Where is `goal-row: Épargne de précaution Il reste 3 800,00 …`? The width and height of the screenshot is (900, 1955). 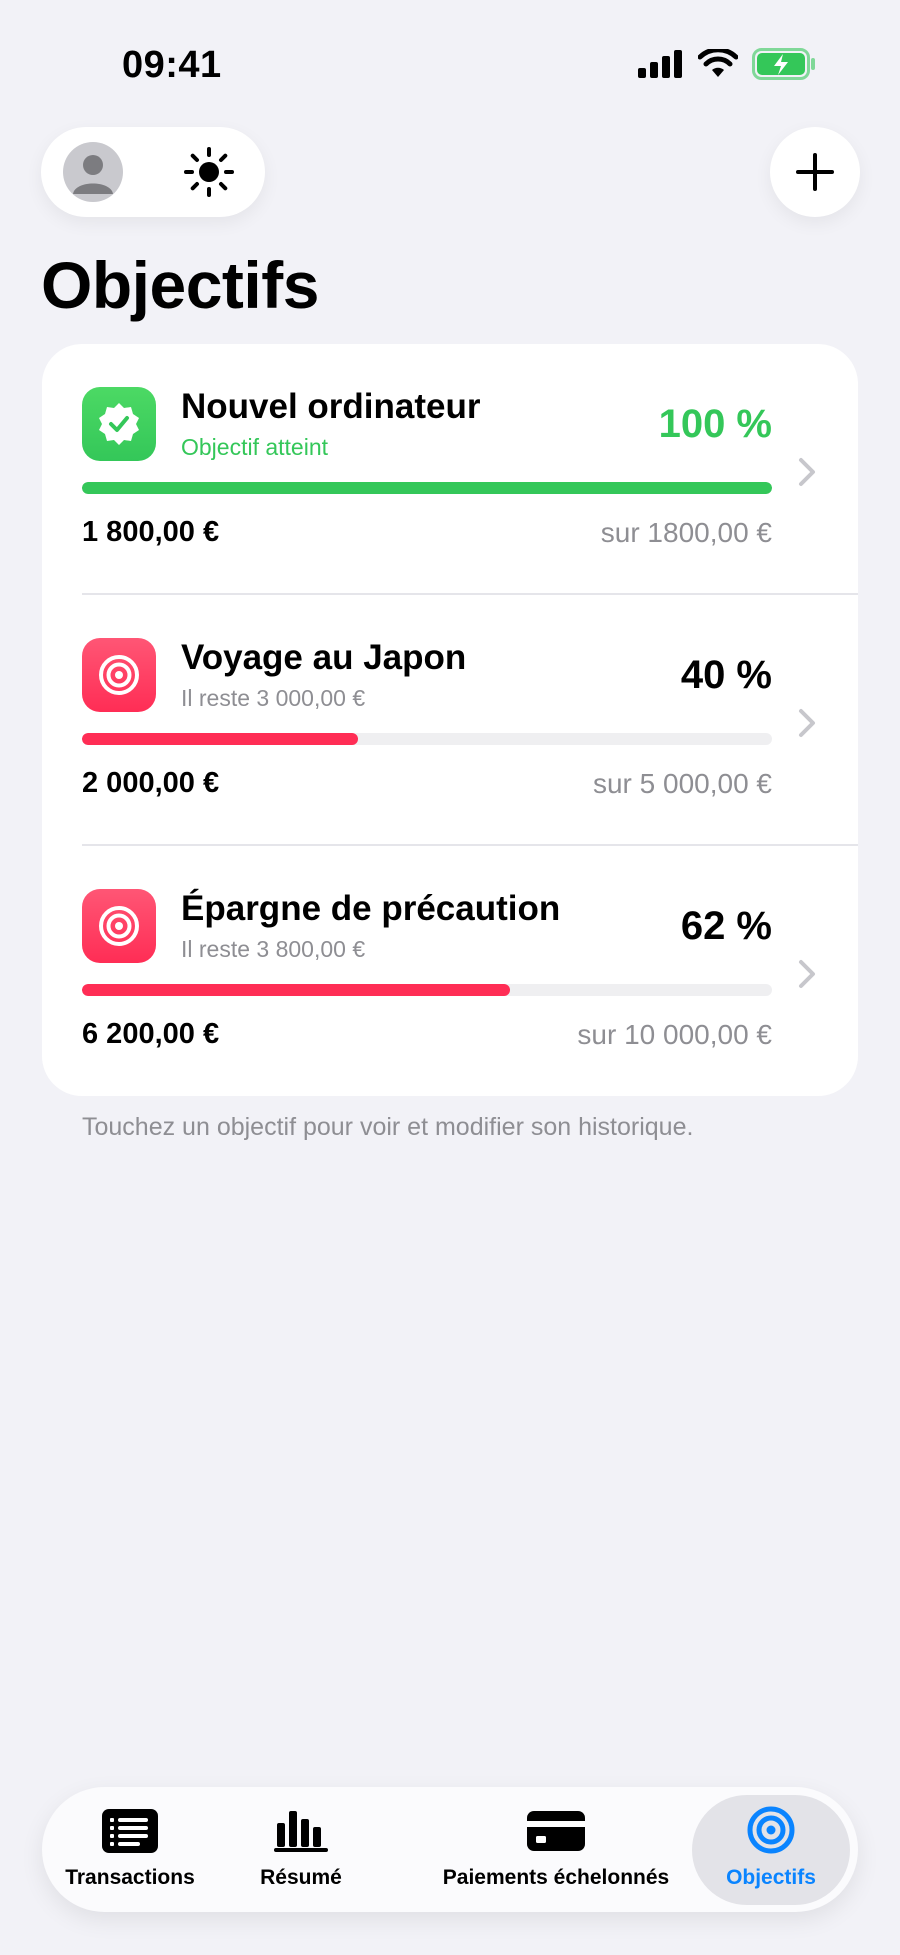 goal-row: Épargne de précaution Il reste 3 800,00 … is located at coordinates (450, 971).